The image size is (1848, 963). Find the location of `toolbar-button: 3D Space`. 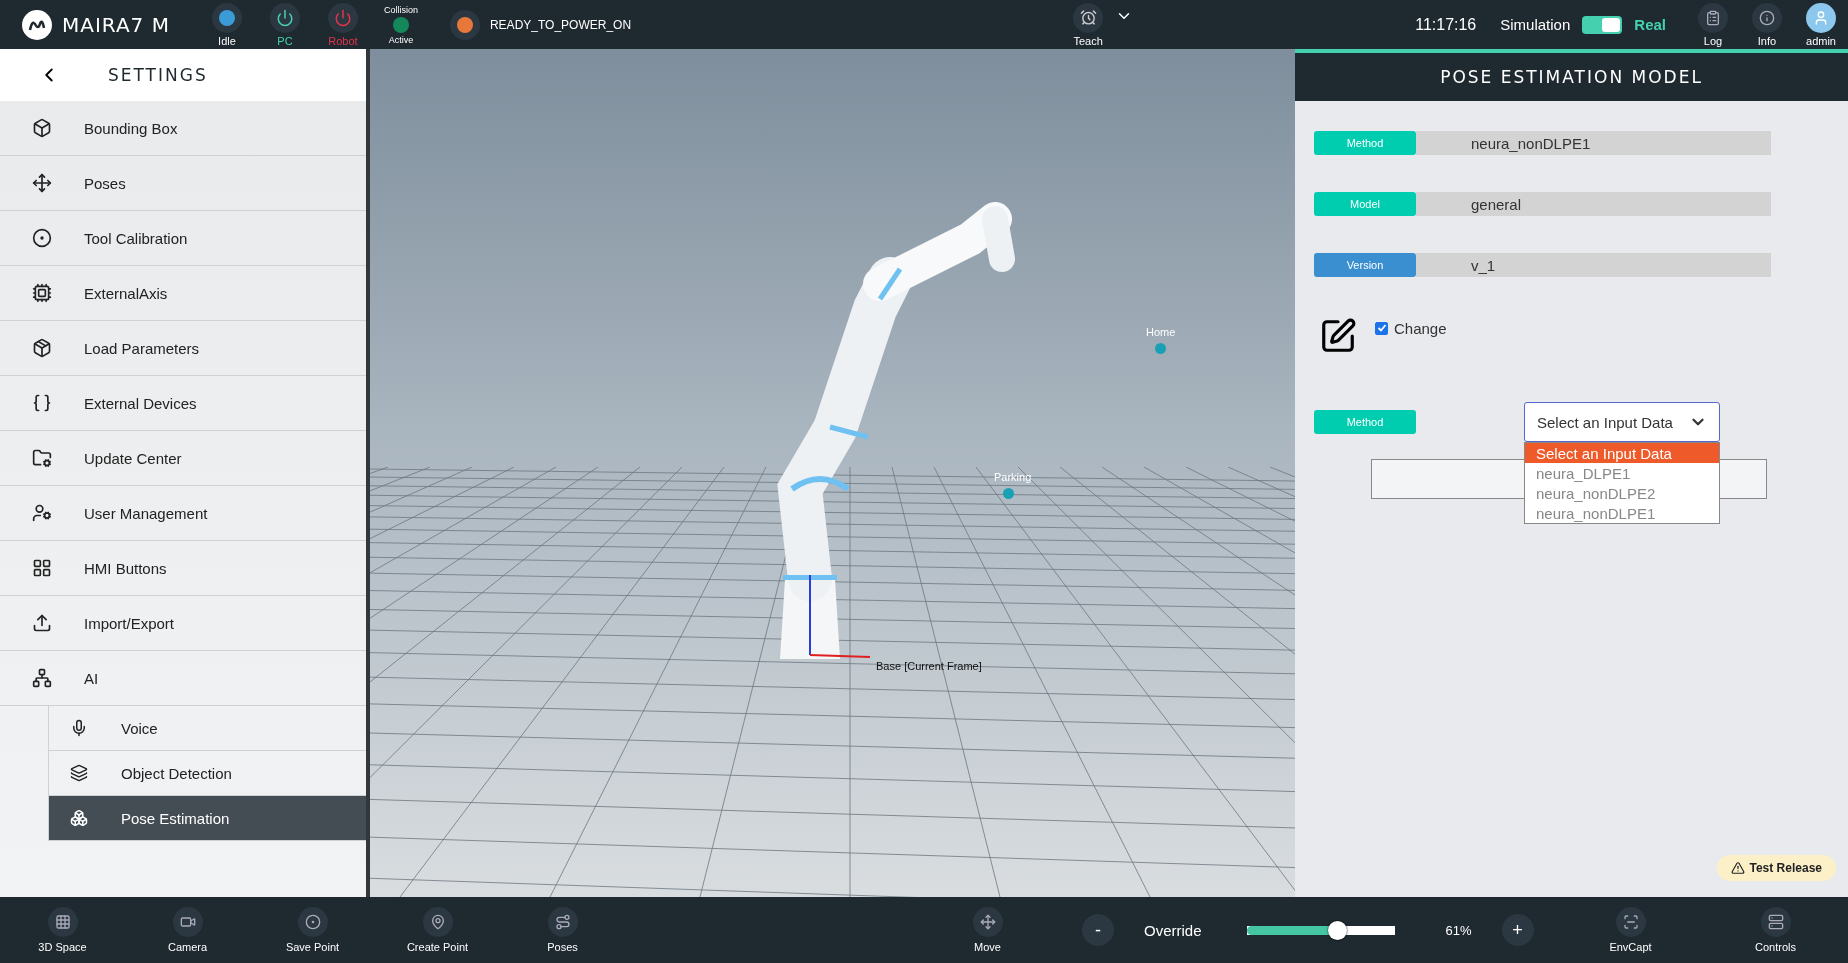

toolbar-button: 3D Space is located at coordinates (62, 930).